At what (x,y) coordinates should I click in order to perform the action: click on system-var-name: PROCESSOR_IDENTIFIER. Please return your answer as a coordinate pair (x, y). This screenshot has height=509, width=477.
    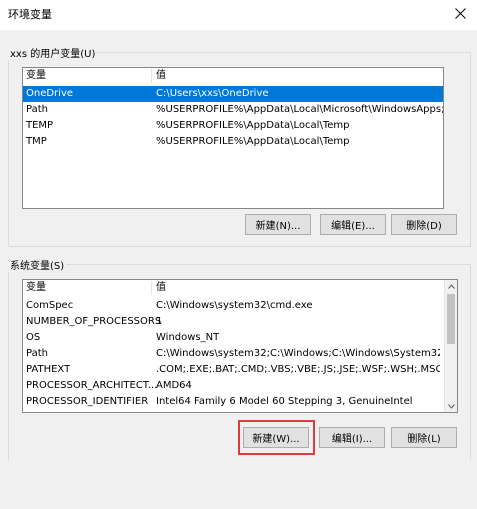
    Looking at the image, I should click on (87, 401).